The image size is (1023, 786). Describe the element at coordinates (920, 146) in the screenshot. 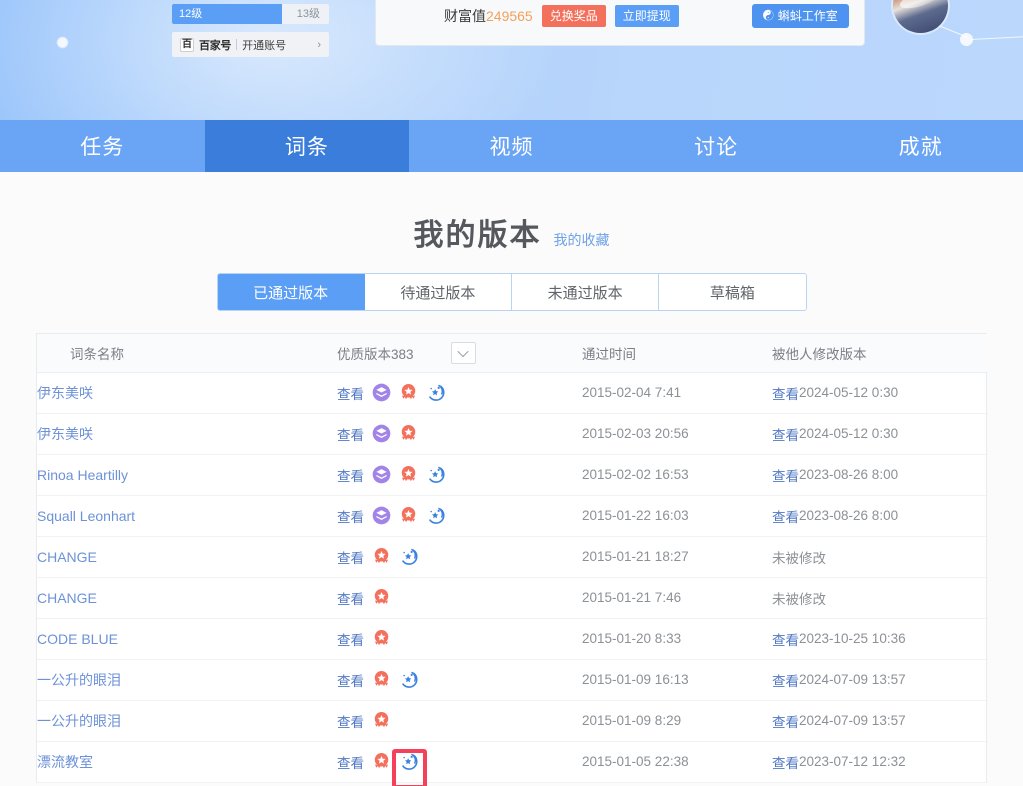

I see `nav-tab-achievements: 成就` at that location.